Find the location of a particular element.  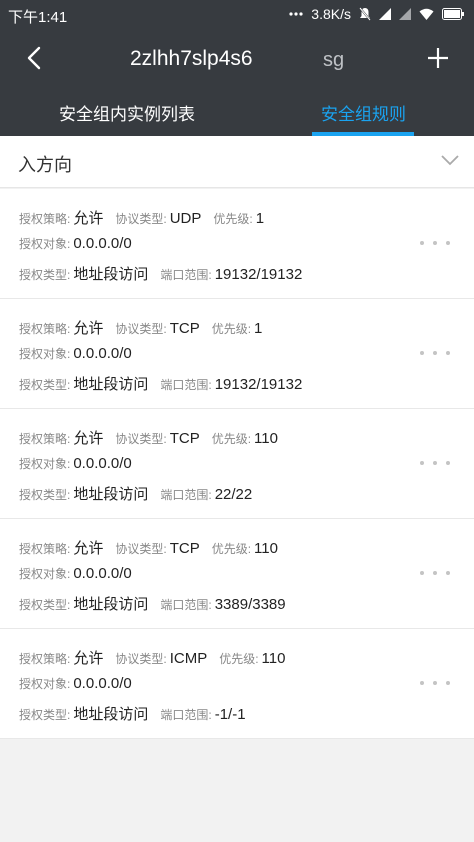

battery-icon is located at coordinates (453, 14).